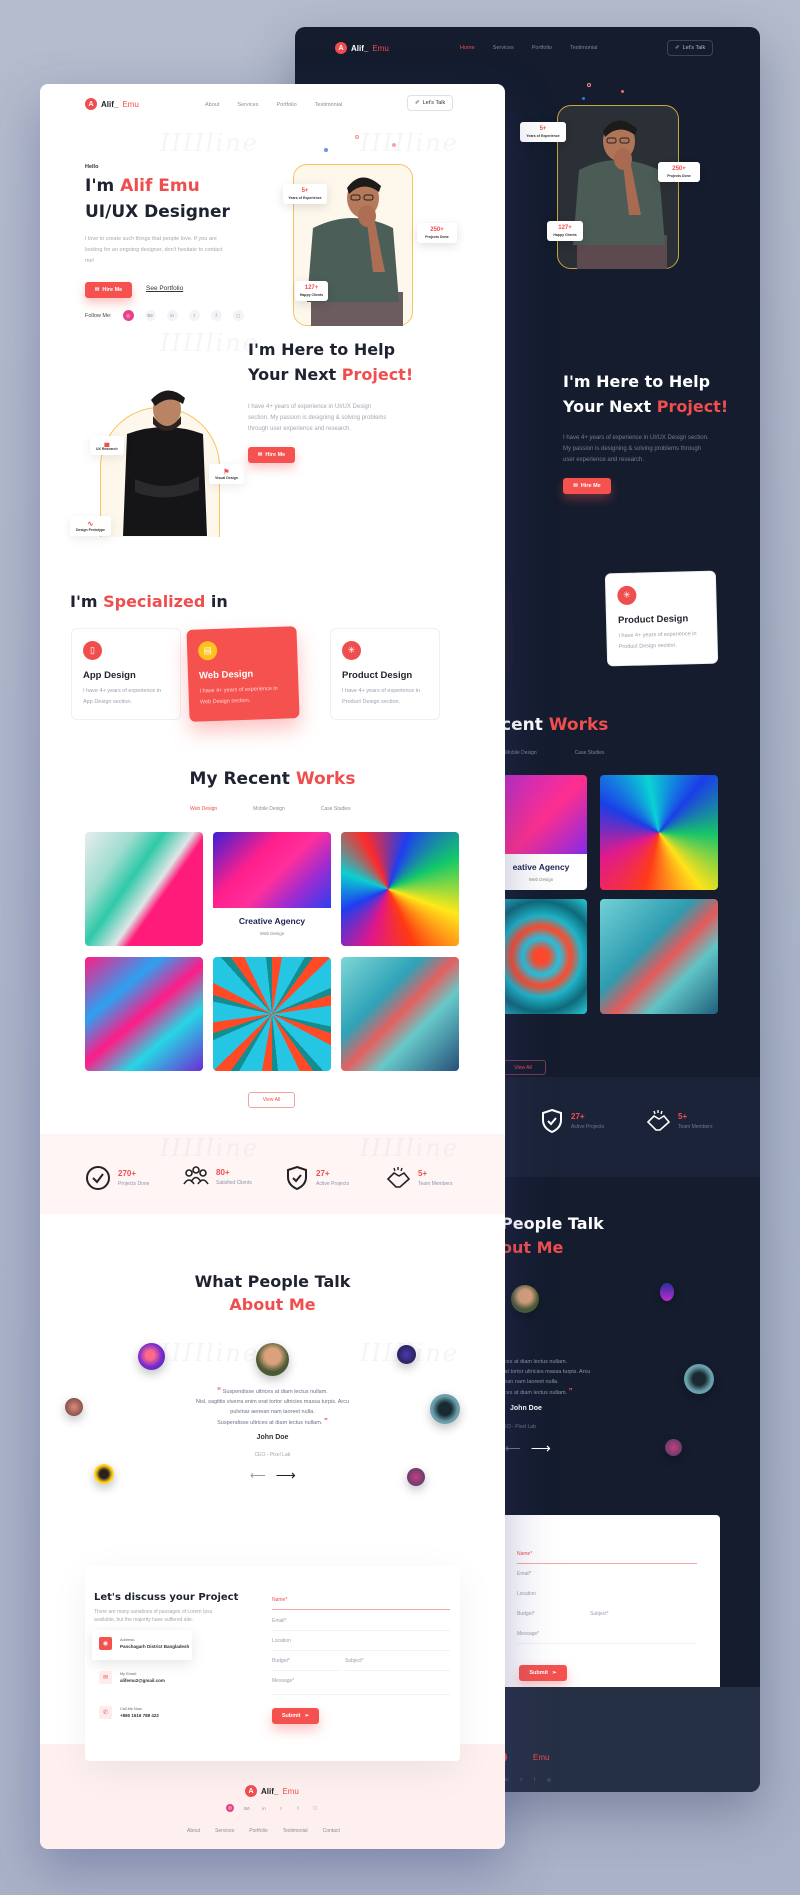  What do you see at coordinates (587, 486) in the screenshot?
I see `dark-hire-me-button: ✉ Hire Me` at bounding box center [587, 486].